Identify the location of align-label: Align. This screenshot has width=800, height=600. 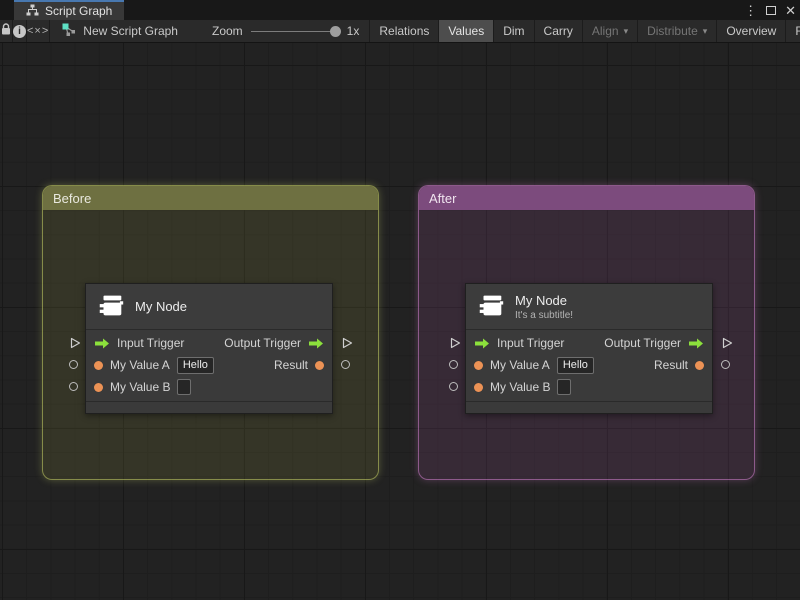
(605, 31).